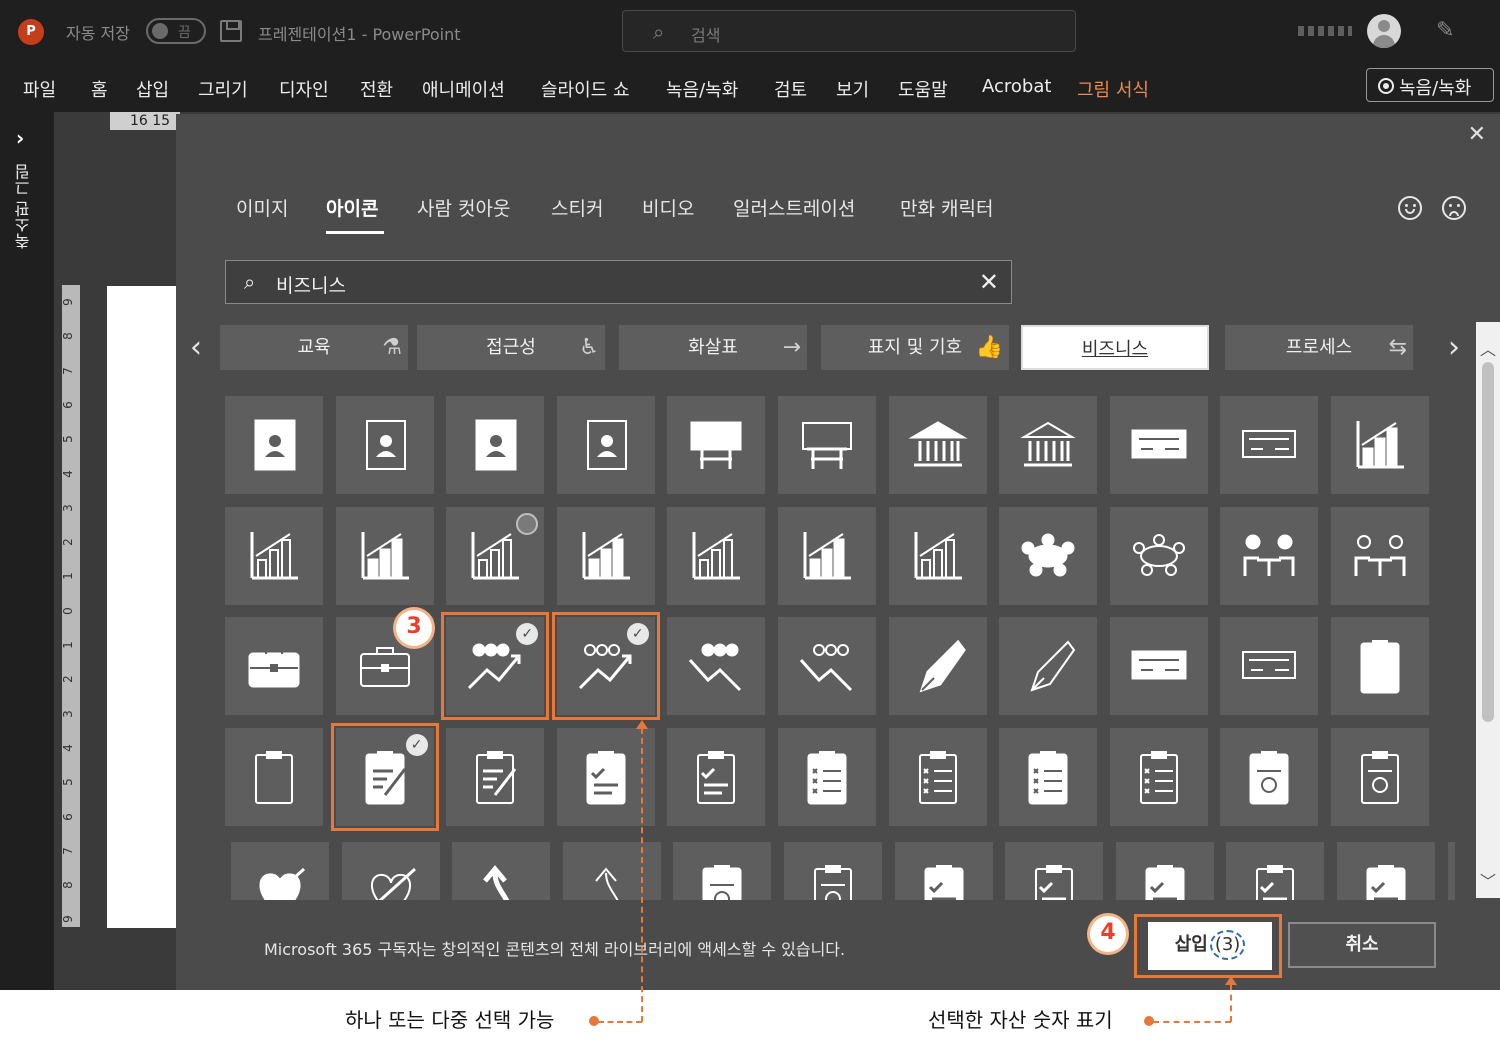 The image size is (1500, 1045). I want to click on tab-design: 디자인, so click(304, 89).